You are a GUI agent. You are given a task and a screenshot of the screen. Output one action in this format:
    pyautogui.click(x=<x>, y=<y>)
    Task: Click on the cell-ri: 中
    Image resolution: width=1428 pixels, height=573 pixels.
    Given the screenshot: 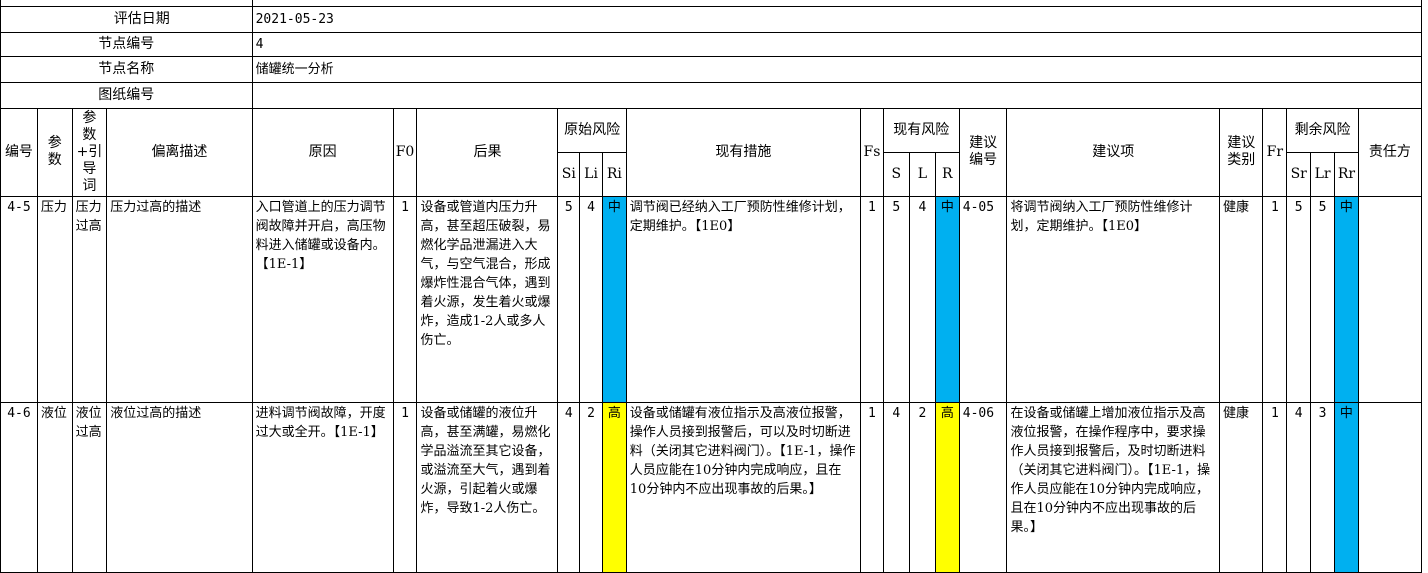 What is the action you would take?
    pyautogui.click(x=614, y=299)
    